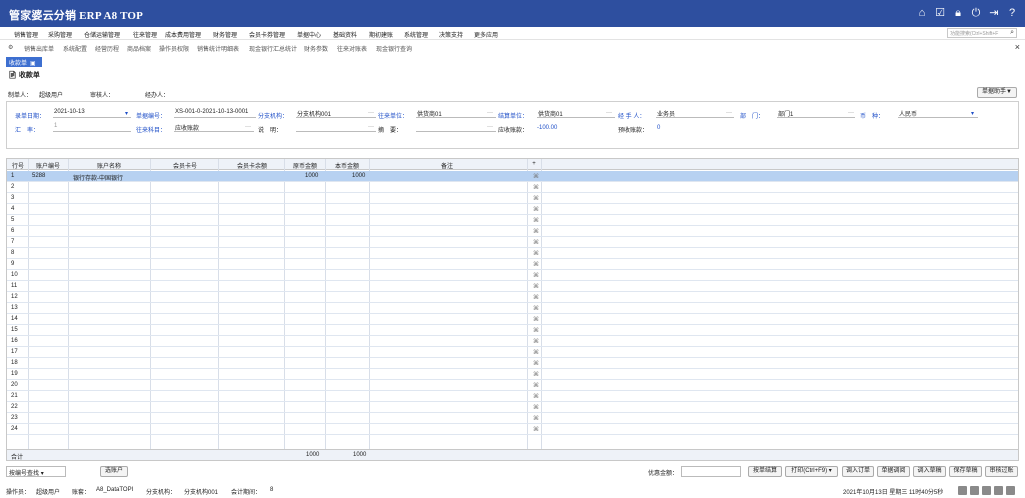 This screenshot has height=498, width=1025. I want to click on col-remark: 备注, so click(447, 165).